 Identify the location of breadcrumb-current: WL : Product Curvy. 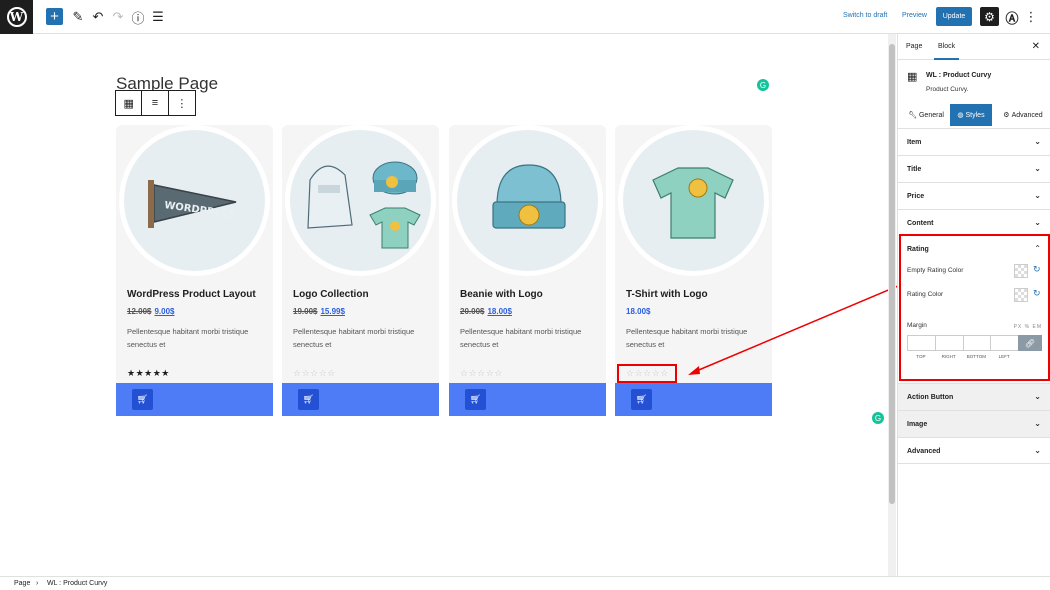
(77, 583).